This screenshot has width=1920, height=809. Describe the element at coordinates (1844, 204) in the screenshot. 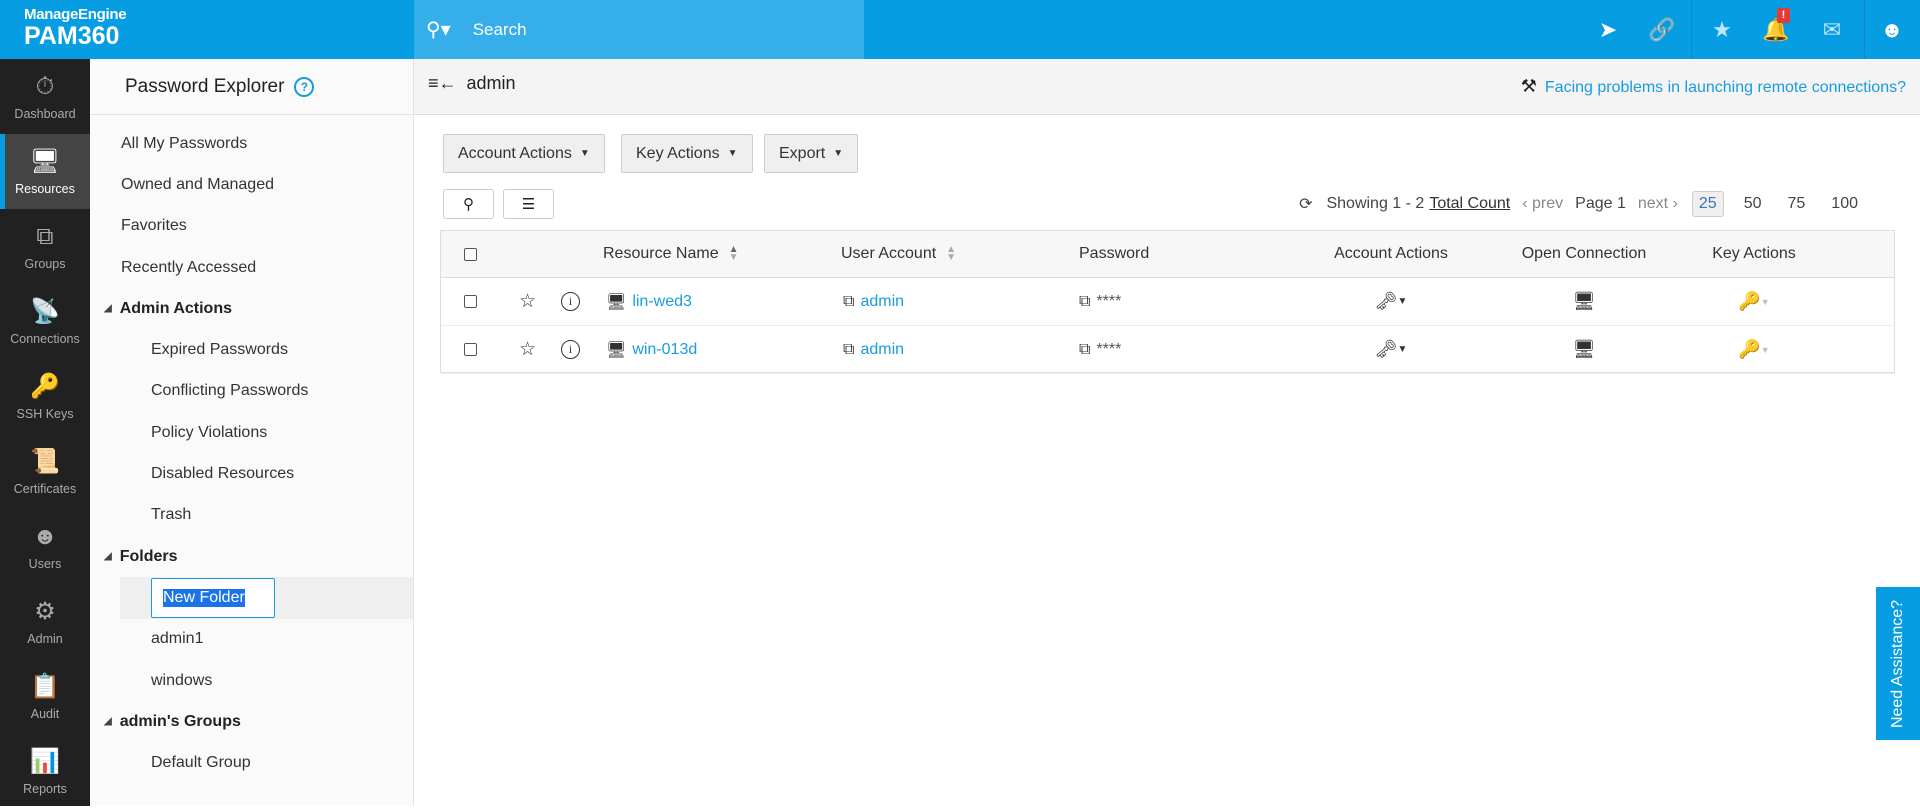

I see `page-size-100: 100` at that location.